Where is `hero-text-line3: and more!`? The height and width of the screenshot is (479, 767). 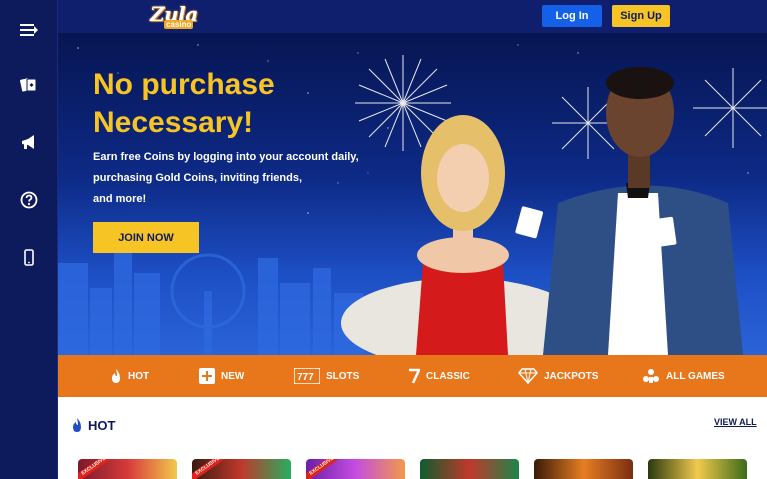
hero-text-line3: and more! is located at coordinates (120, 199).